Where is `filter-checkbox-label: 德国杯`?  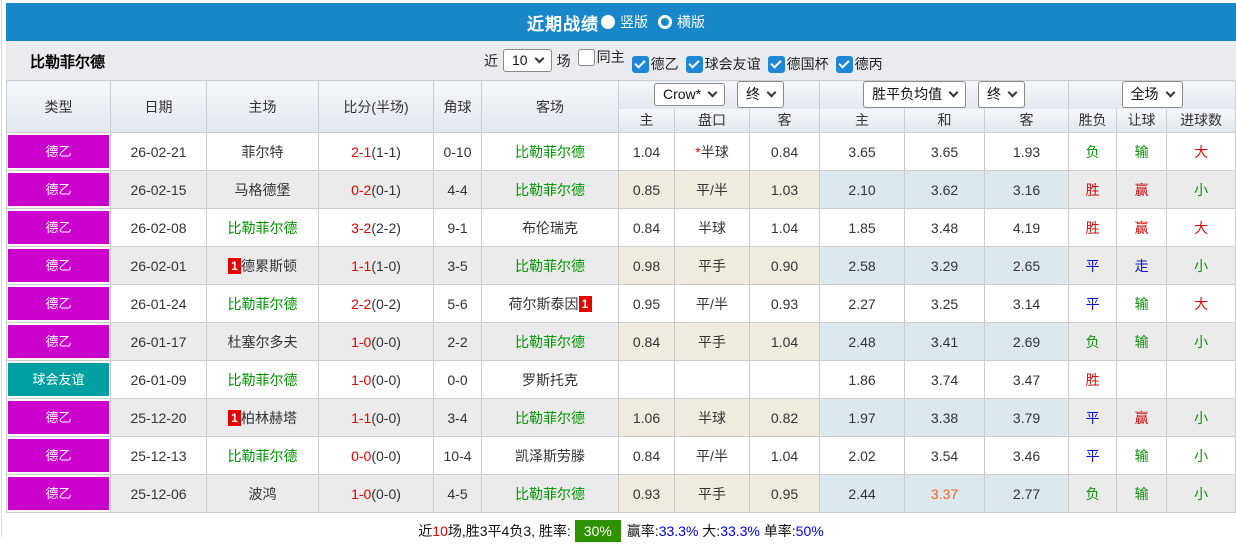 filter-checkbox-label: 德国杯 is located at coordinates (808, 64).